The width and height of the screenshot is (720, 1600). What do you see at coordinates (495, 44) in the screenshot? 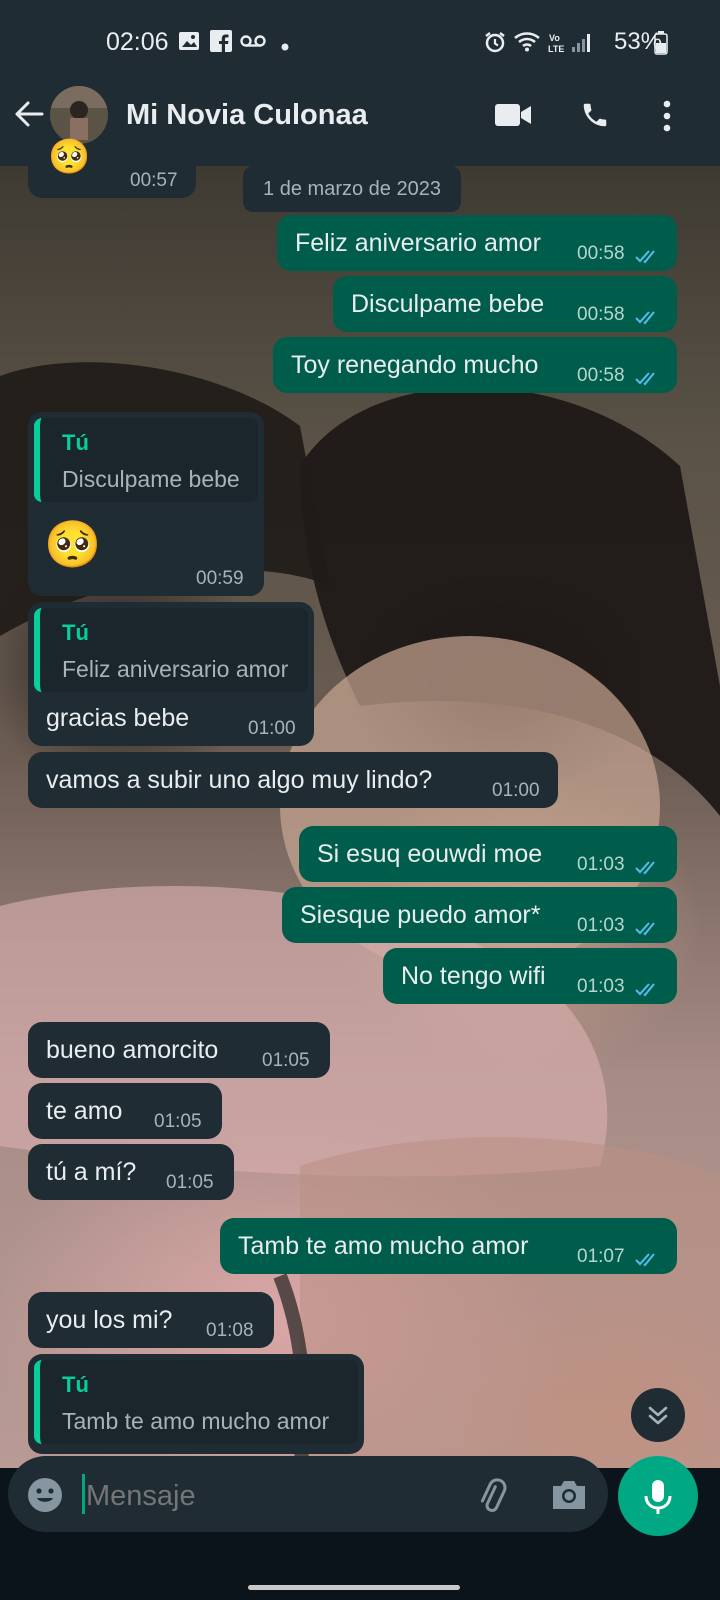
I see `alarm-icon` at bounding box center [495, 44].